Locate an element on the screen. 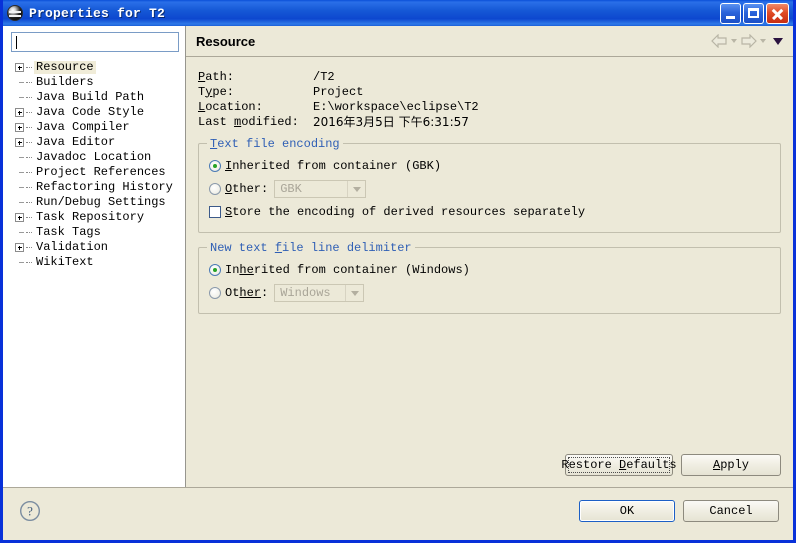  restore-defaults-label: Restore Defaults is located at coordinates (619, 465).